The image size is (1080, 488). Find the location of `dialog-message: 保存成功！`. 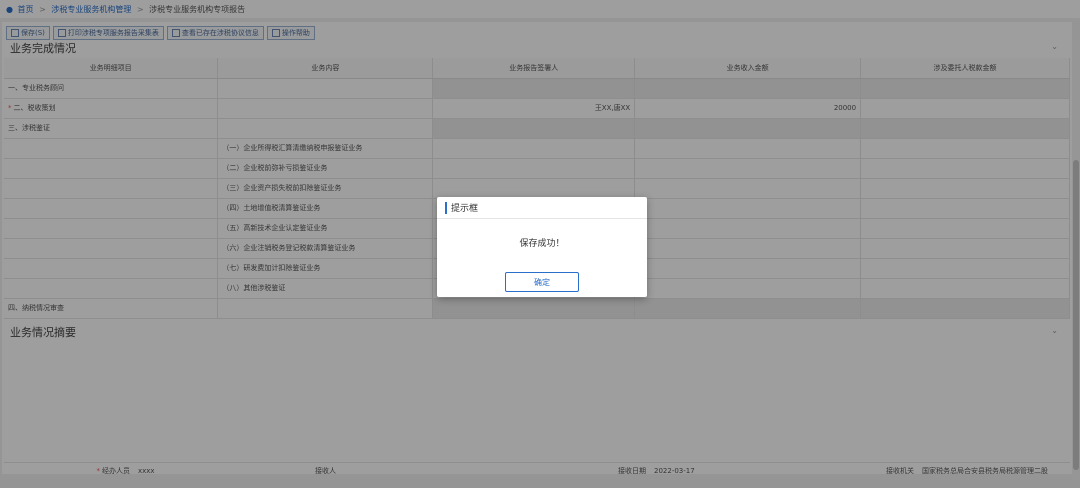

dialog-message: 保存成功！ is located at coordinates (542, 243).